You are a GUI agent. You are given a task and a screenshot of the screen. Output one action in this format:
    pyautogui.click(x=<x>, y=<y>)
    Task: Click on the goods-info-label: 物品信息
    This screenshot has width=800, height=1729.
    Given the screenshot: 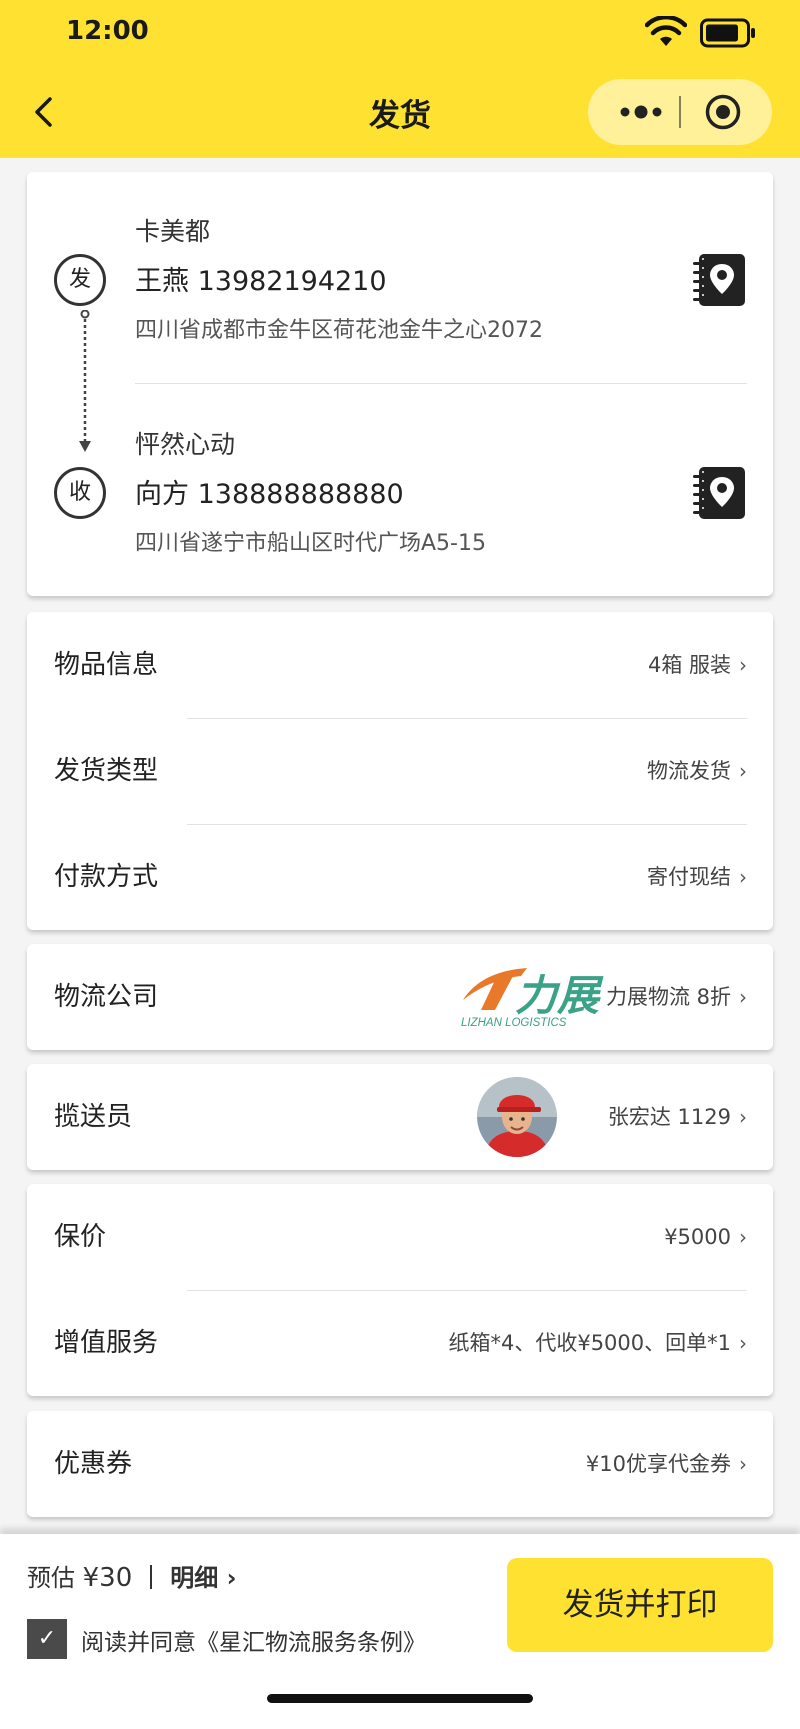 What is the action you would take?
    pyautogui.click(x=106, y=665)
    